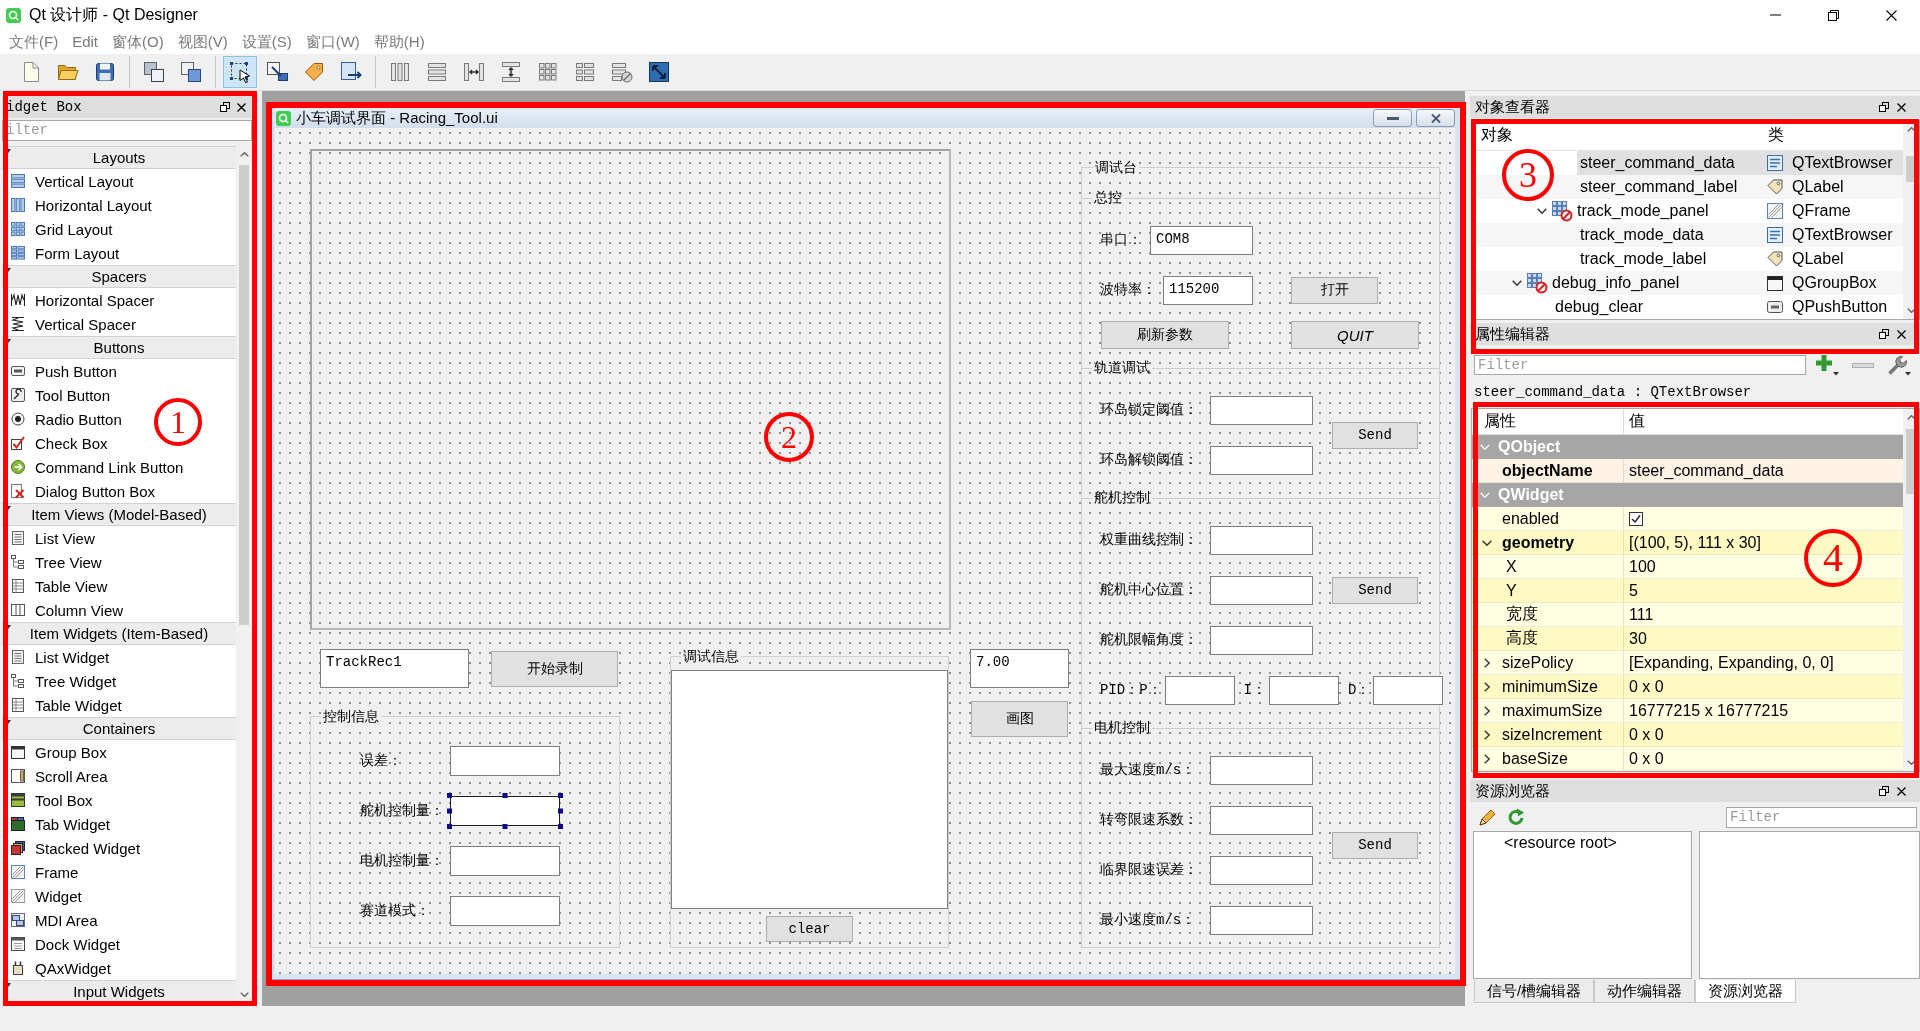 Image resolution: width=1920 pixels, height=1031 pixels. I want to click on widget-list-item: Vertical Spacer, so click(71, 324).